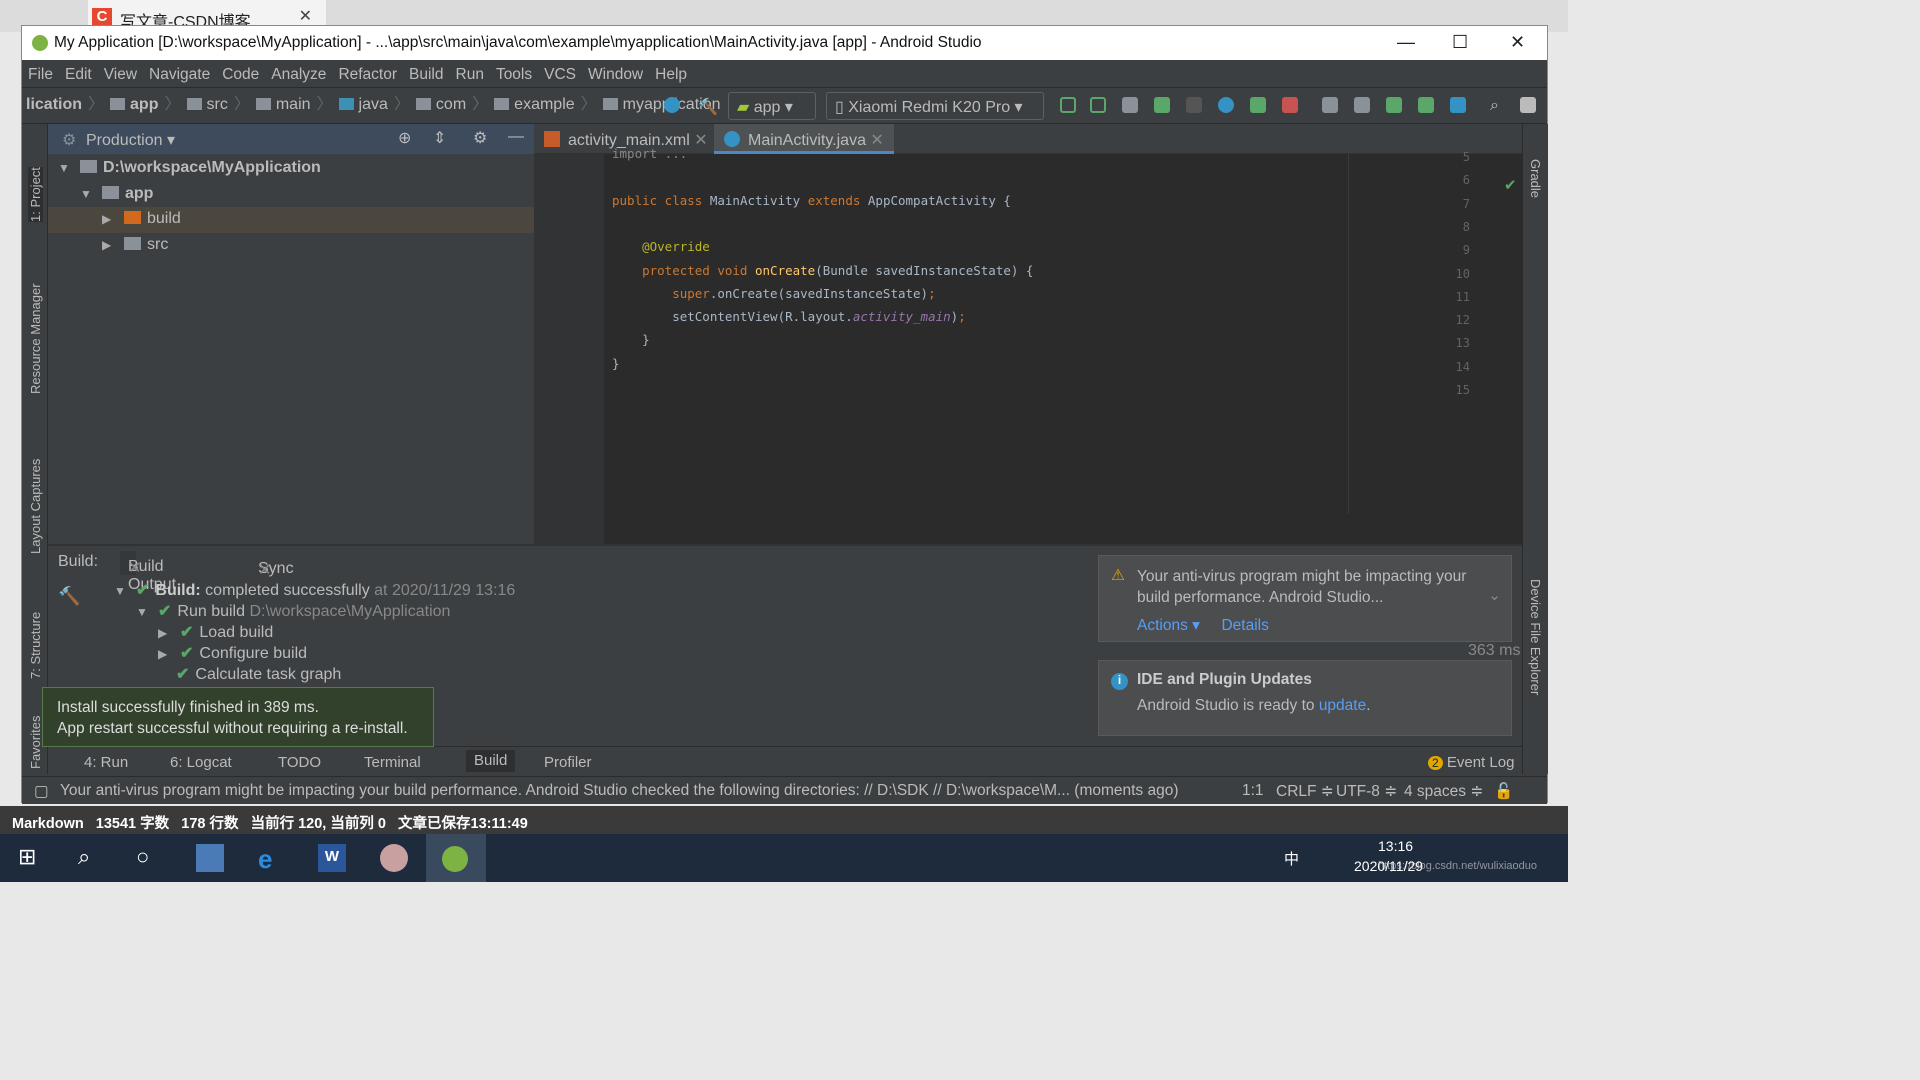  What do you see at coordinates (291, 220) in the screenshot?
I see `tree-node: ▶ build` at bounding box center [291, 220].